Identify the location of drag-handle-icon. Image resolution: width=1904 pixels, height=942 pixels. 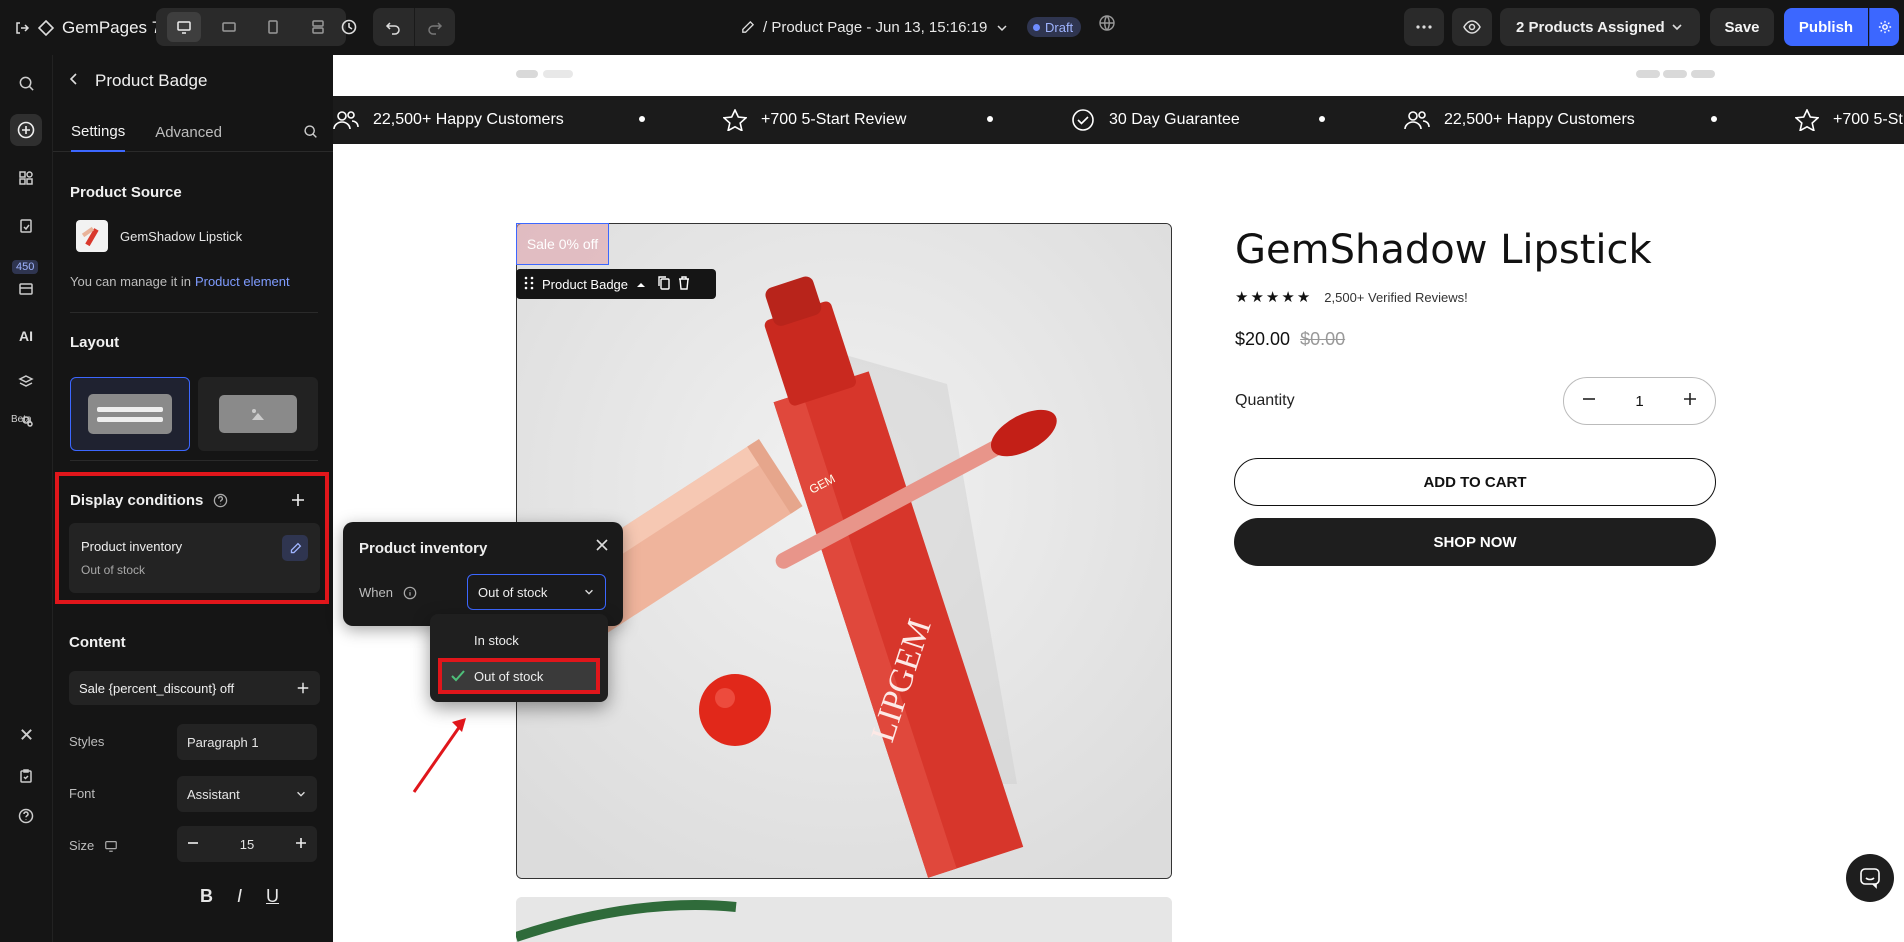
(529, 284).